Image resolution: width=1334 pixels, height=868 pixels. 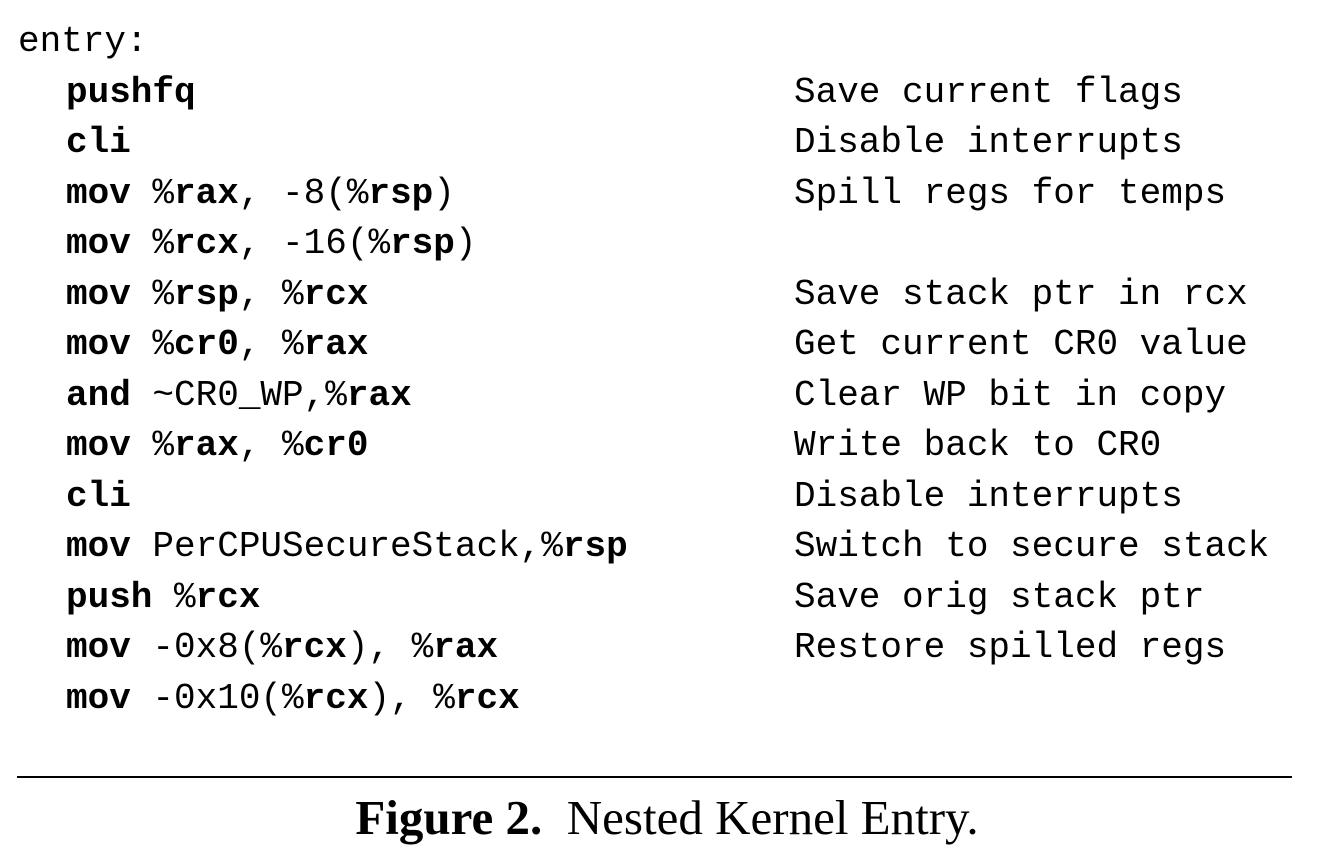 I want to click on instruction: push %rcx, so click(x=163, y=598).